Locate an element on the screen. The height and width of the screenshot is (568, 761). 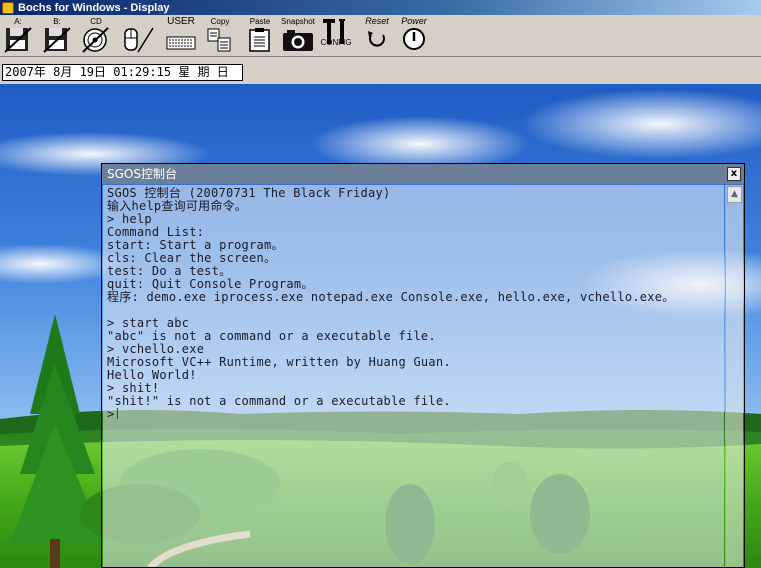
datetime-status: 2007年 8月 19日 01:29:15 星 期 日 is located at coordinates (122, 72).